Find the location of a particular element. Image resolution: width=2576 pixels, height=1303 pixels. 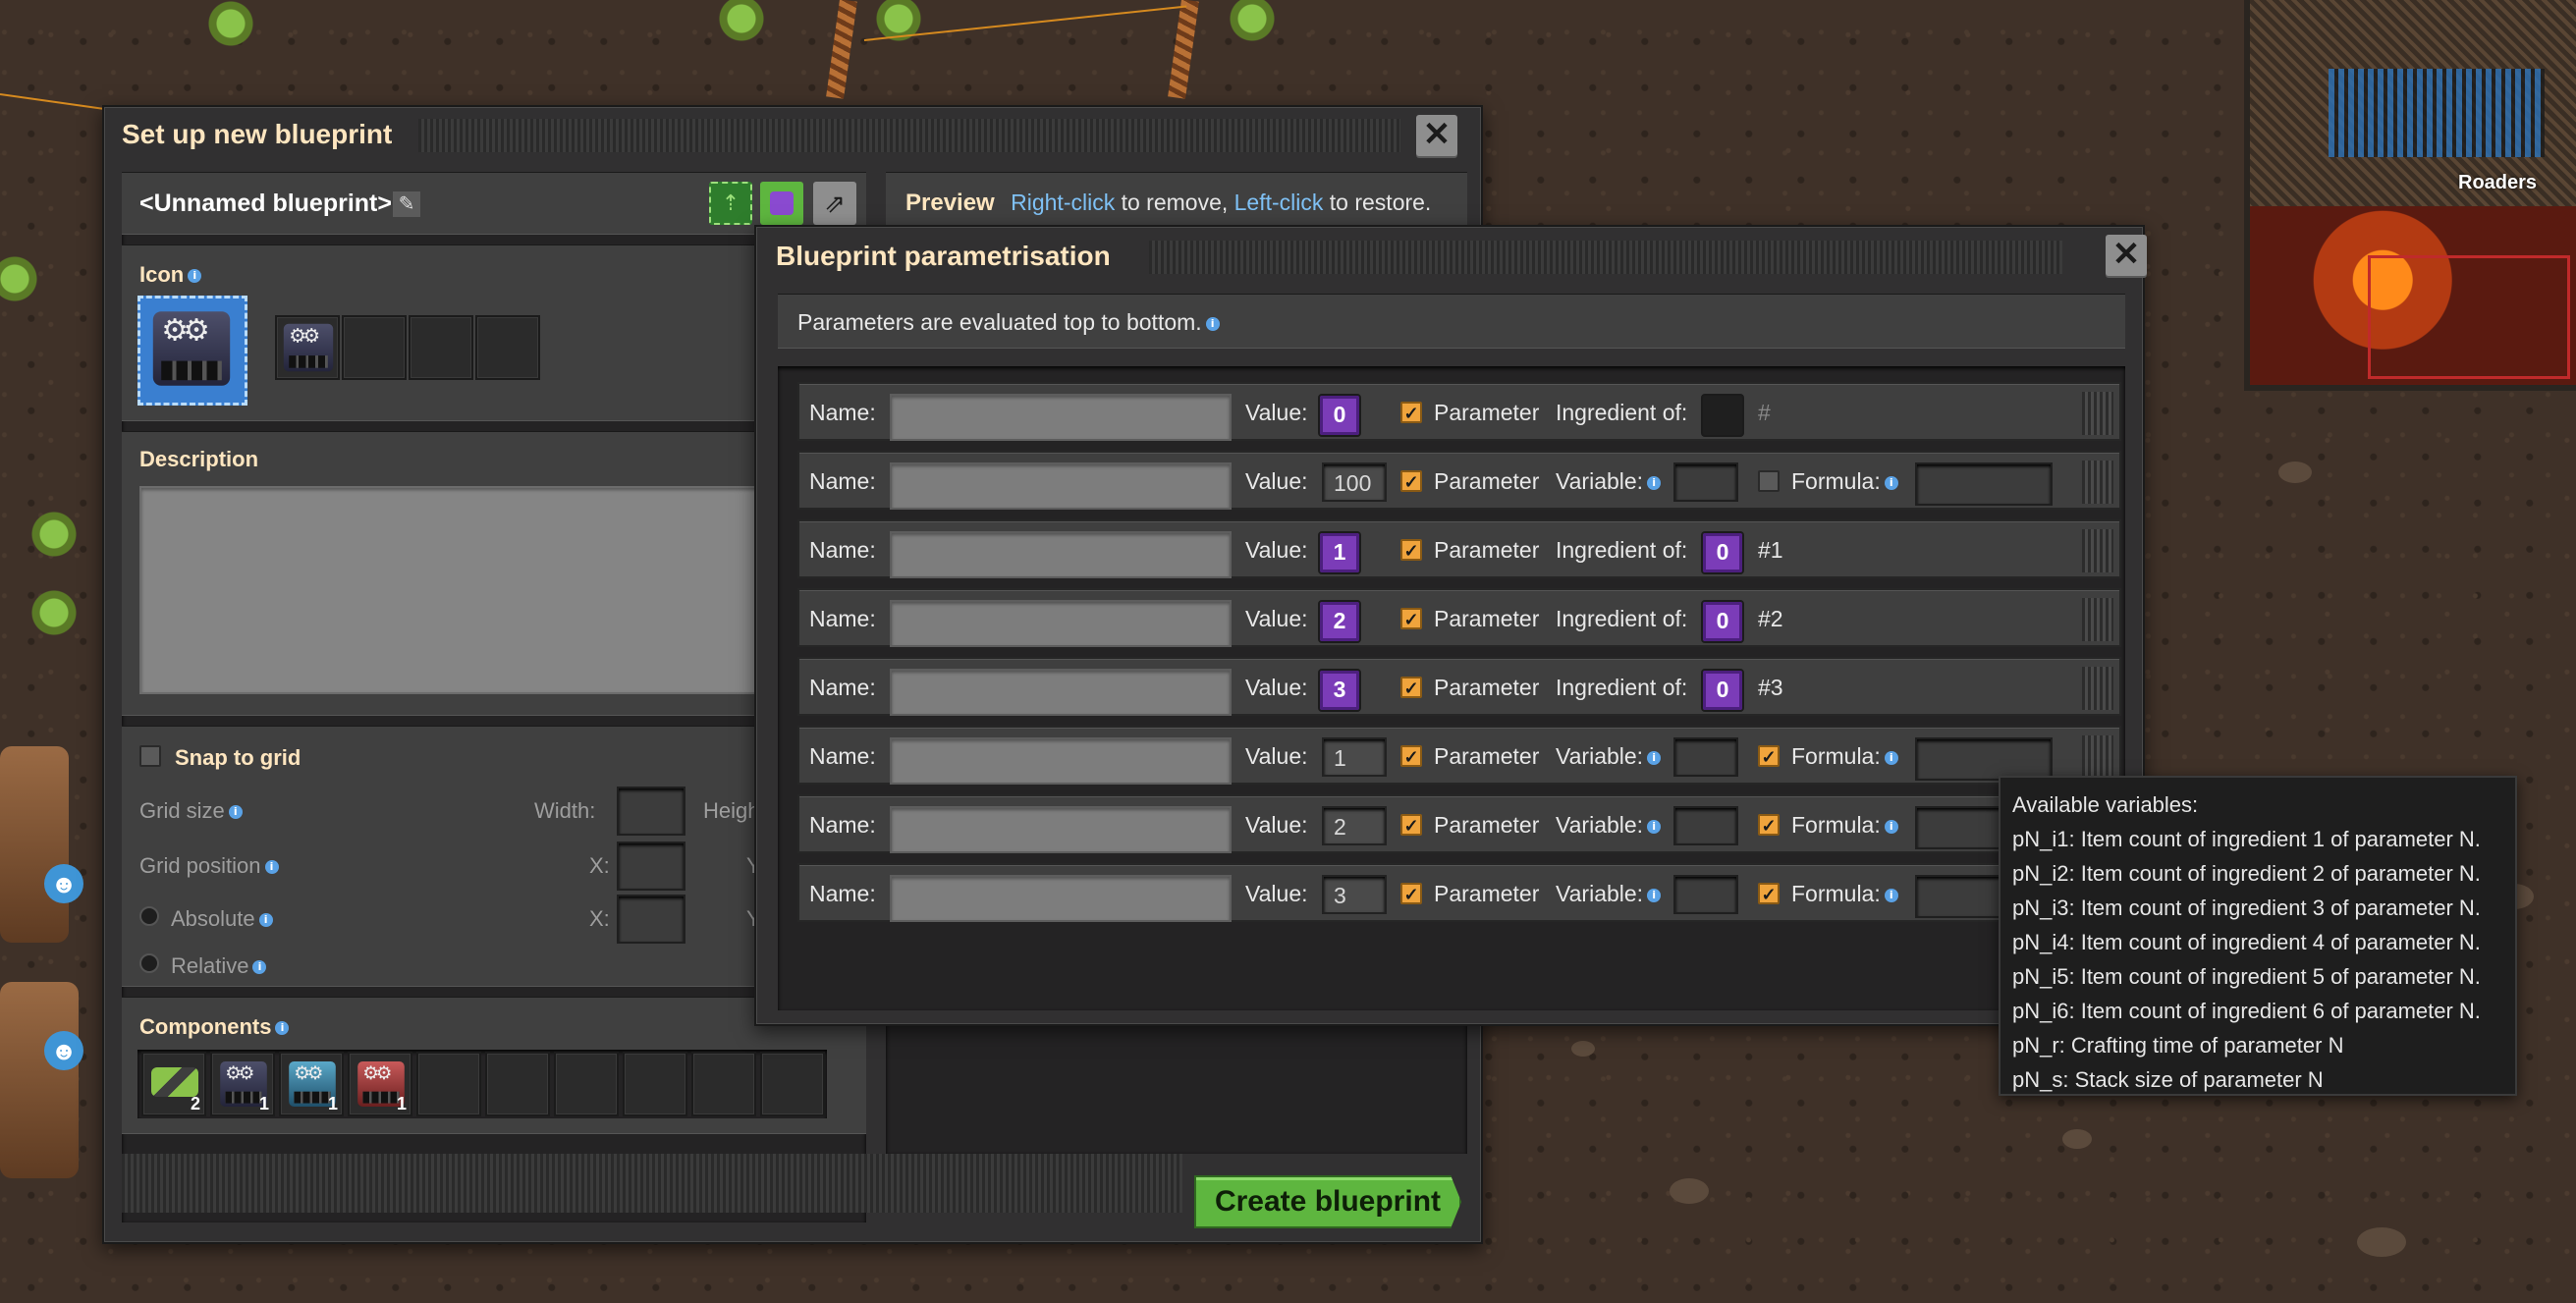

parameter-value-input: 1 is located at coordinates (1354, 757).